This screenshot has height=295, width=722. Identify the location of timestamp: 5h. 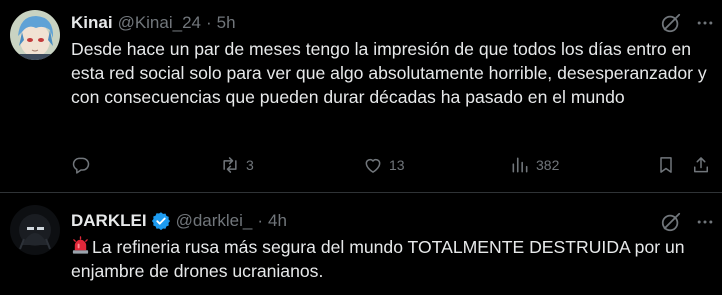
(226, 23).